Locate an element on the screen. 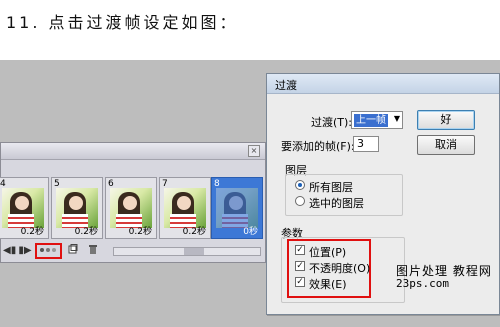 The height and width of the screenshot is (327, 500). frame-5: 5 0.2秒 is located at coordinates (77, 208).